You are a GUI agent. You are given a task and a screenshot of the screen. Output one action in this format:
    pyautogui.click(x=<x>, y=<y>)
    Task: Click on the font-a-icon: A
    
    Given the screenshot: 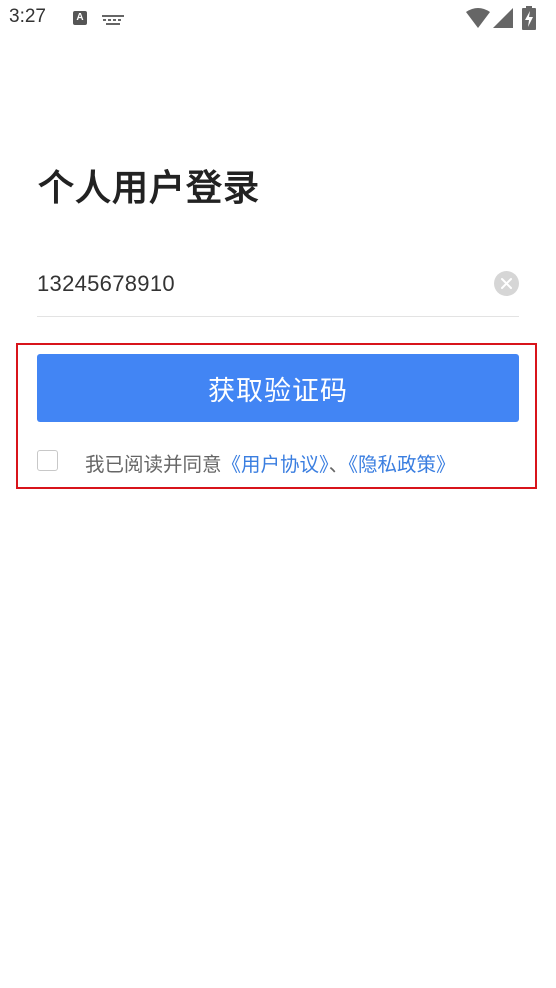 What is the action you would take?
    pyautogui.click(x=80, y=18)
    